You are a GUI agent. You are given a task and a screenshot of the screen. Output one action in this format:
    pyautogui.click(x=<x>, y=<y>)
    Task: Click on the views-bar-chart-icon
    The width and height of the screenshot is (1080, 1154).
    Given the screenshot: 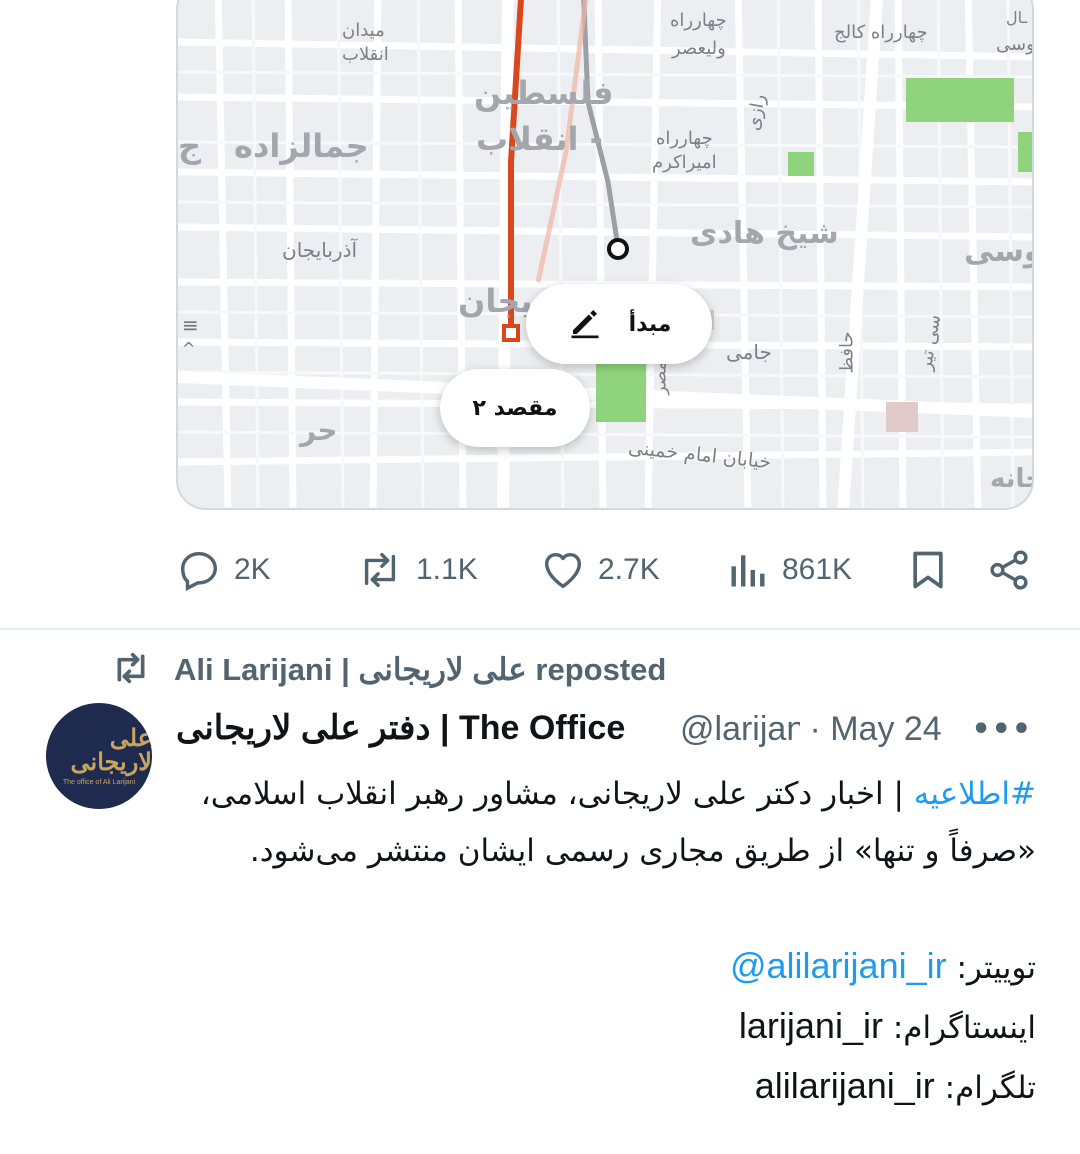 What is the action you would take?
    pyautogui.click(x=748, y=570)
    